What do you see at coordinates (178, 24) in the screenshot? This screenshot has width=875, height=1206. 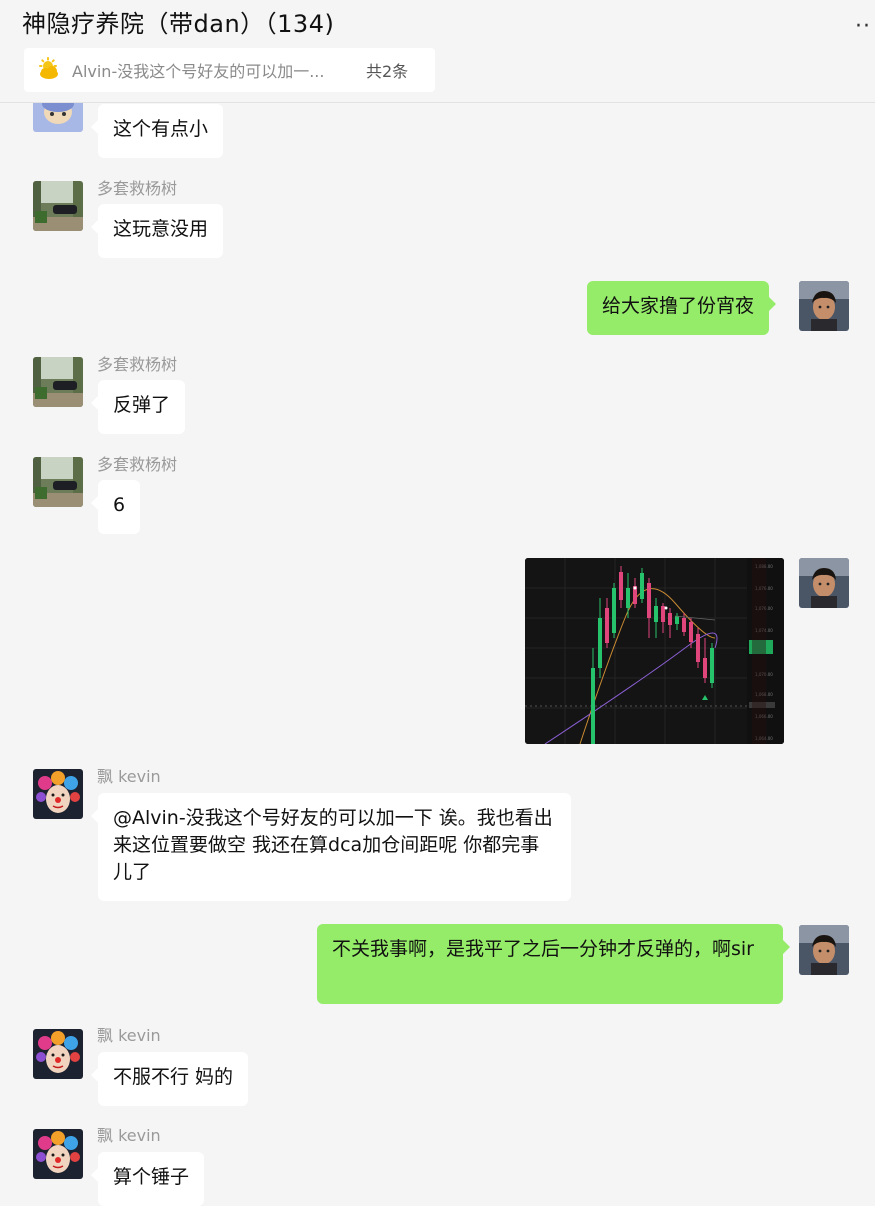 I see `chat-title: 神隐疗养院（带dan）（134)` at bounding box center [178, 24].